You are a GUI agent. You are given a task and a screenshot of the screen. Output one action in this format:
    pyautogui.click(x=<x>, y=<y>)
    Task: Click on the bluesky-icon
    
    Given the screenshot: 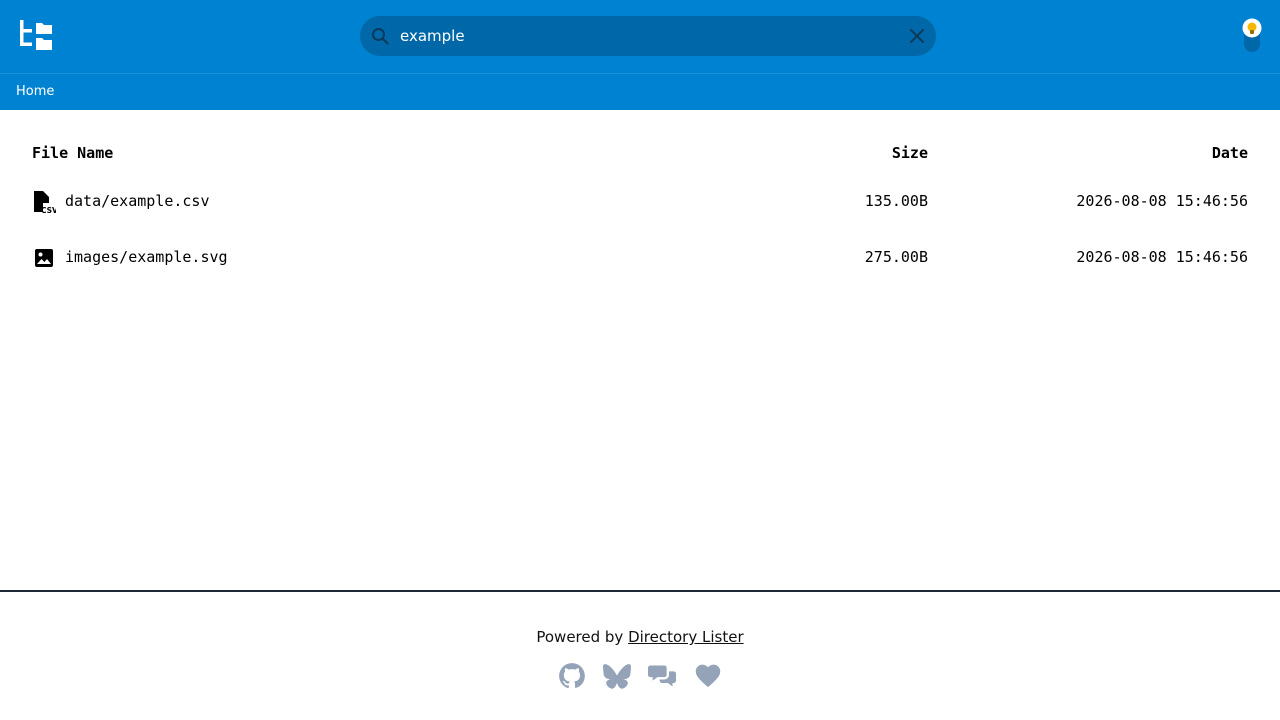 What is the action you would take?
    pyautogui.click(x=617, y=676)
    